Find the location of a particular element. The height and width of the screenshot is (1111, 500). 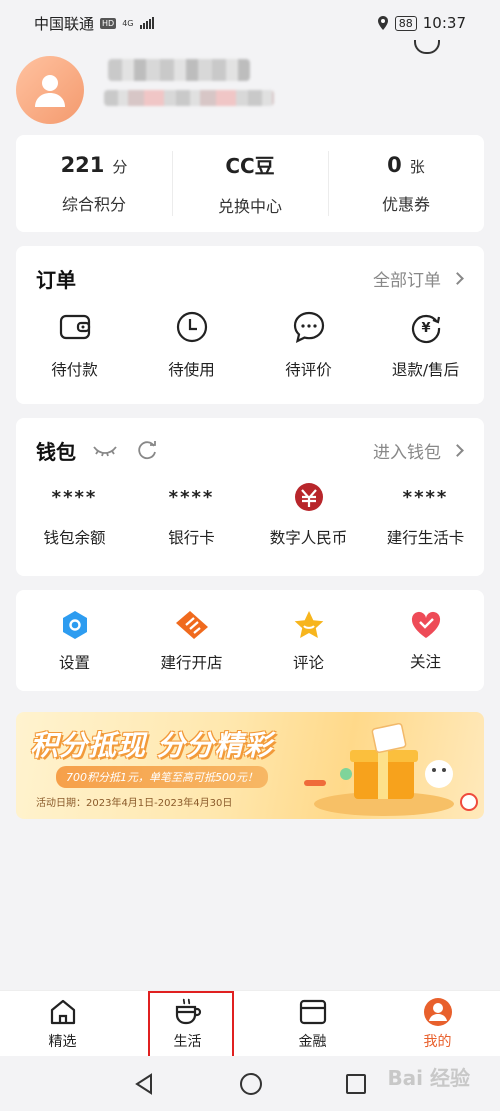

order-pending-payment-label: 待付款 is located at coordinates (74, 370).